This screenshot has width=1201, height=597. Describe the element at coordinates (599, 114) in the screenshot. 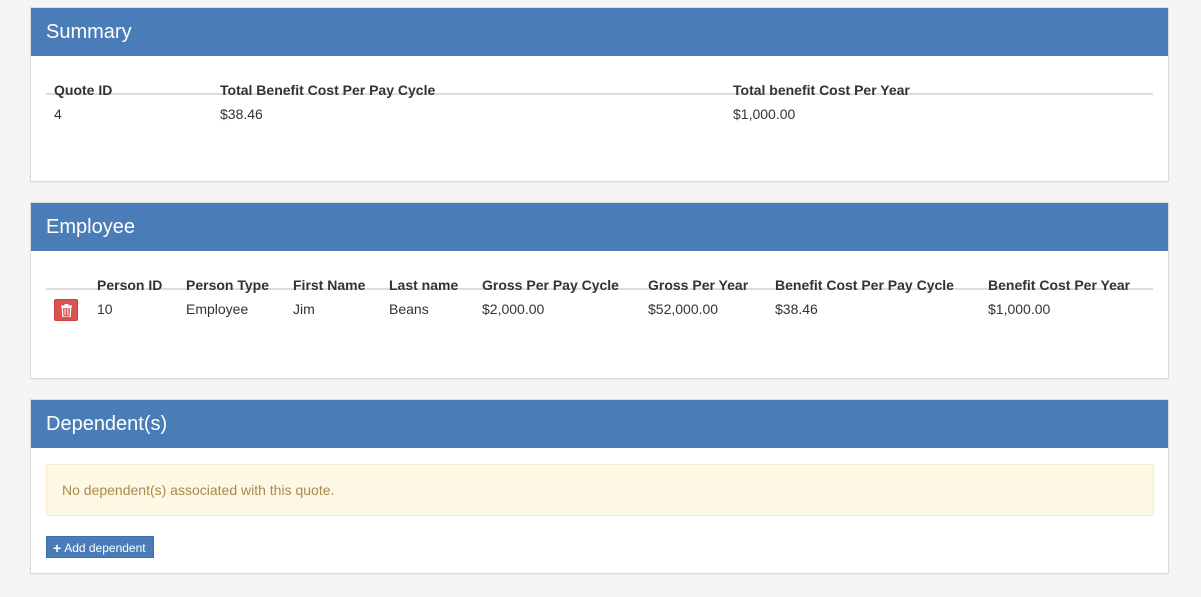

I see `table-row: 4 $38.46 $1,000.00` at that location.